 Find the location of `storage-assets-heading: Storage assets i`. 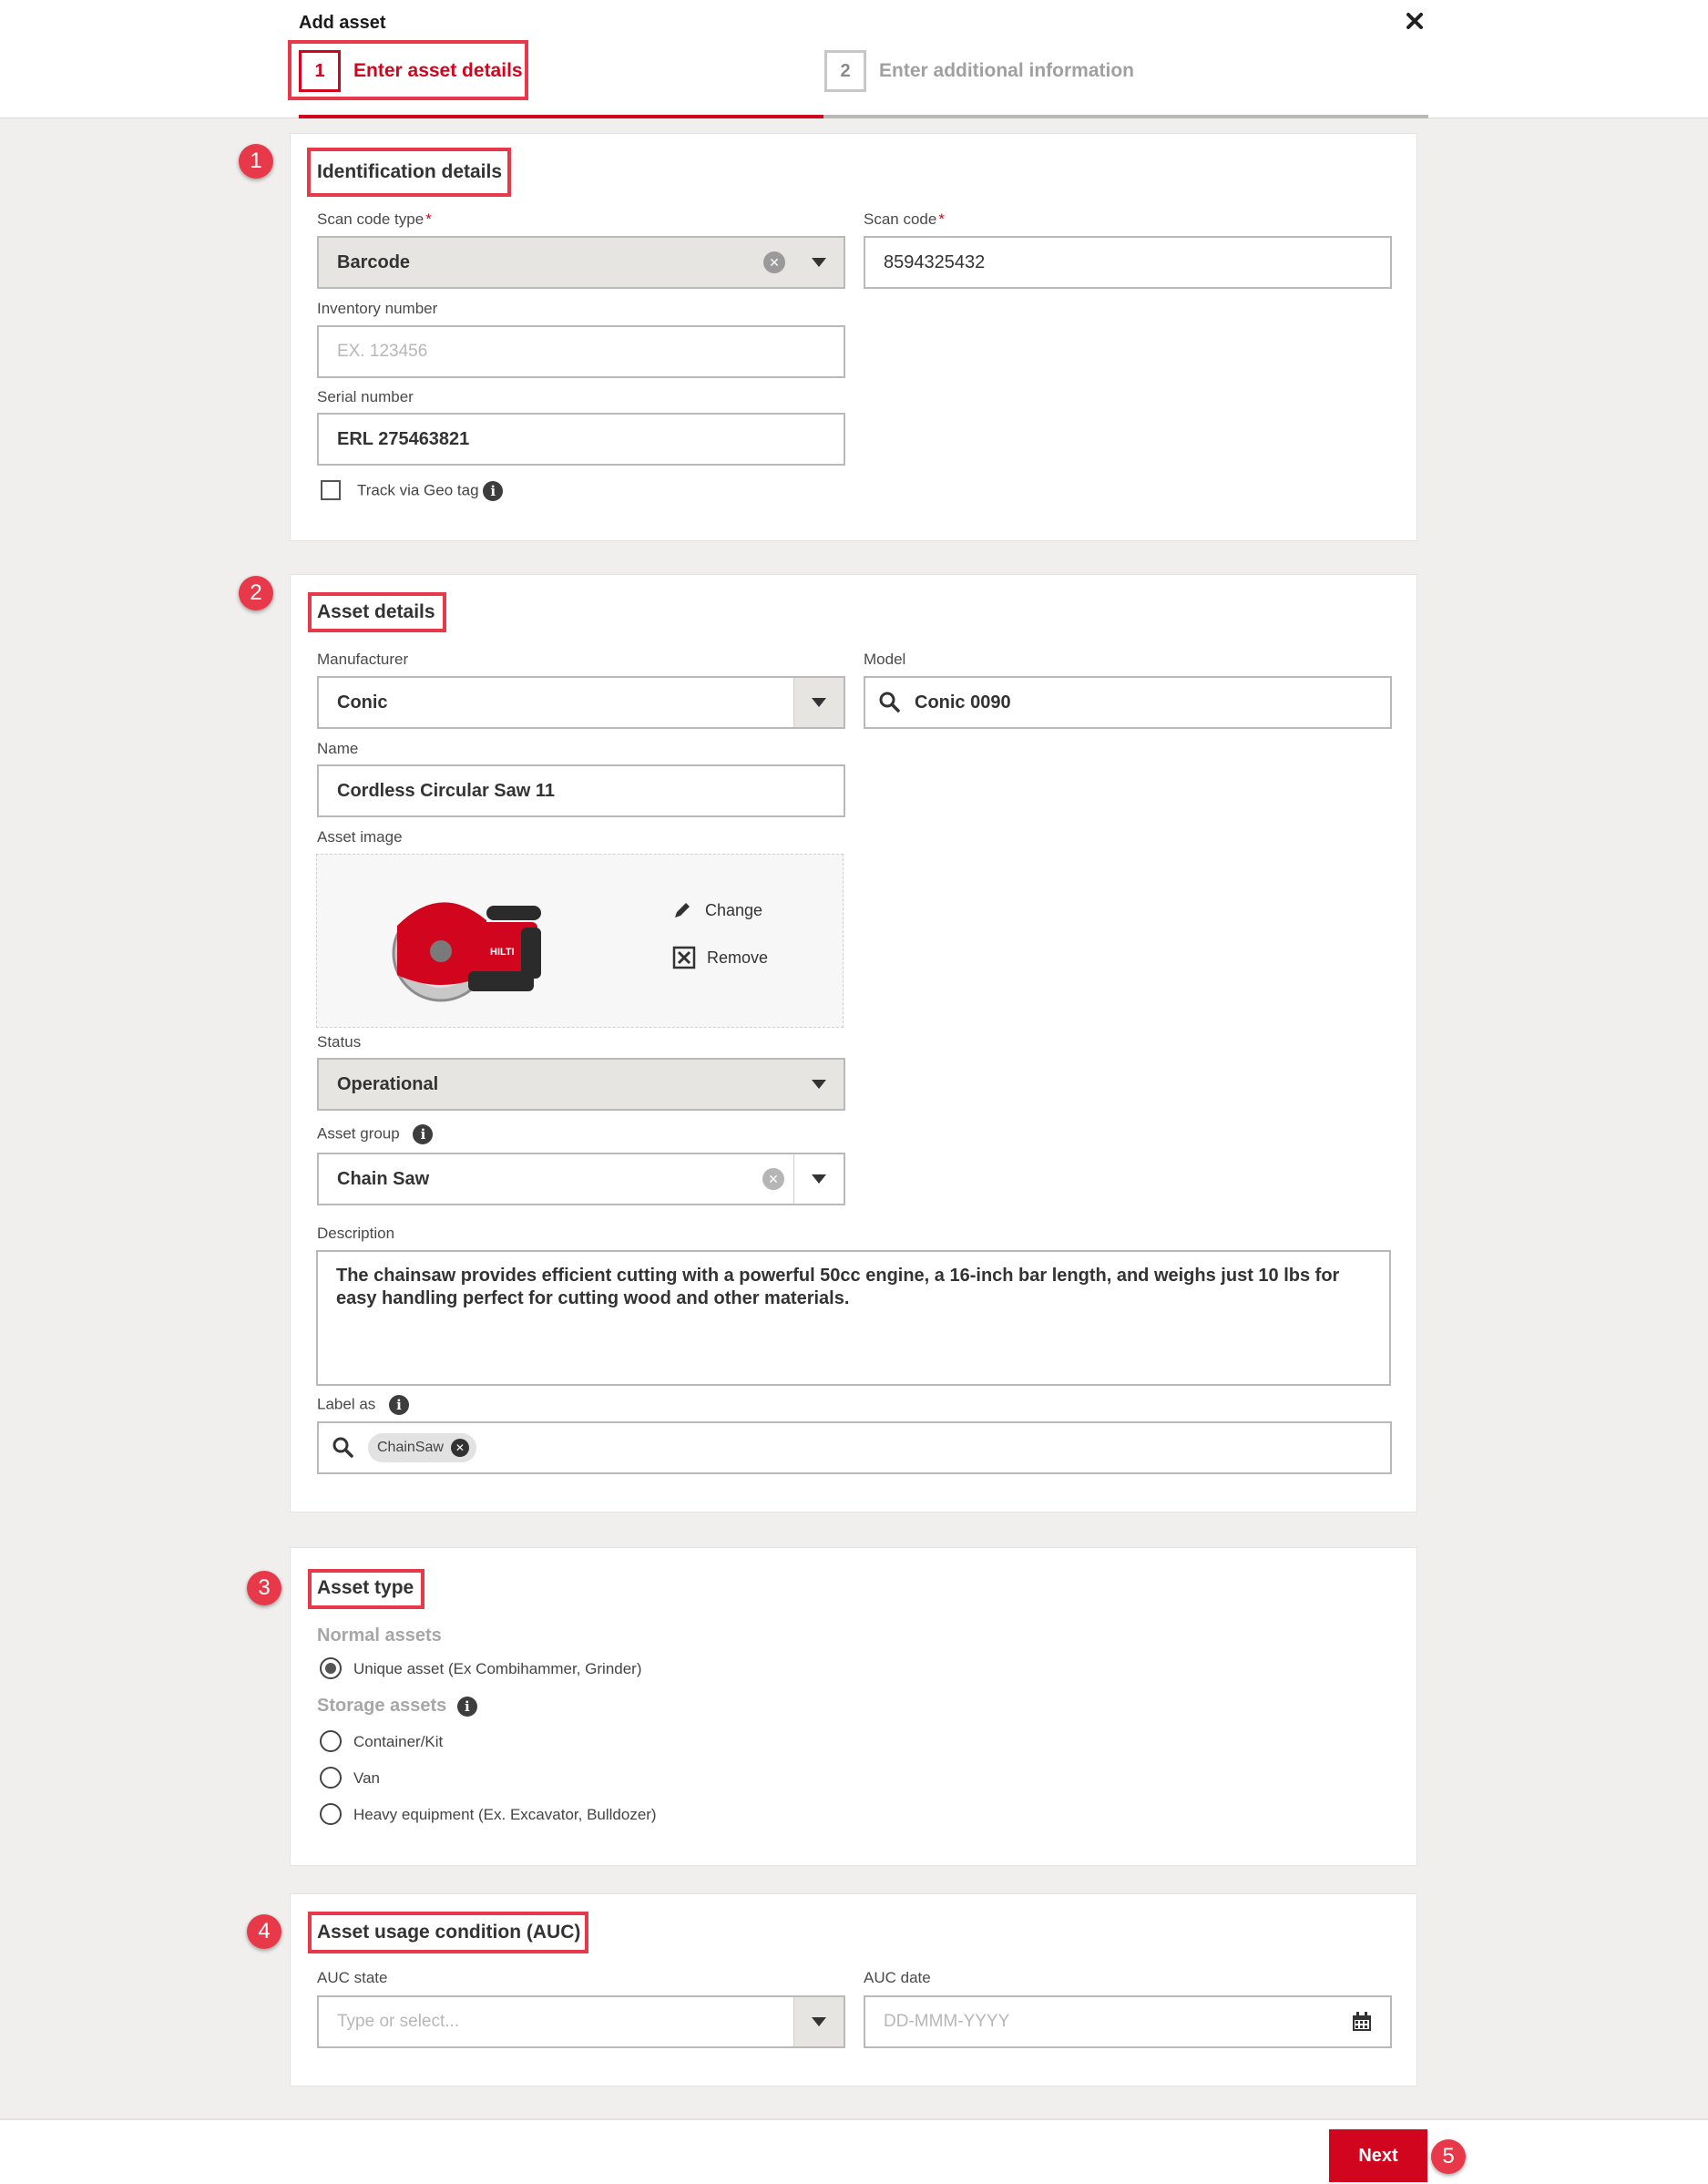

storage-assets-heading: Storage assets i is located at coordinates (397, 1706).